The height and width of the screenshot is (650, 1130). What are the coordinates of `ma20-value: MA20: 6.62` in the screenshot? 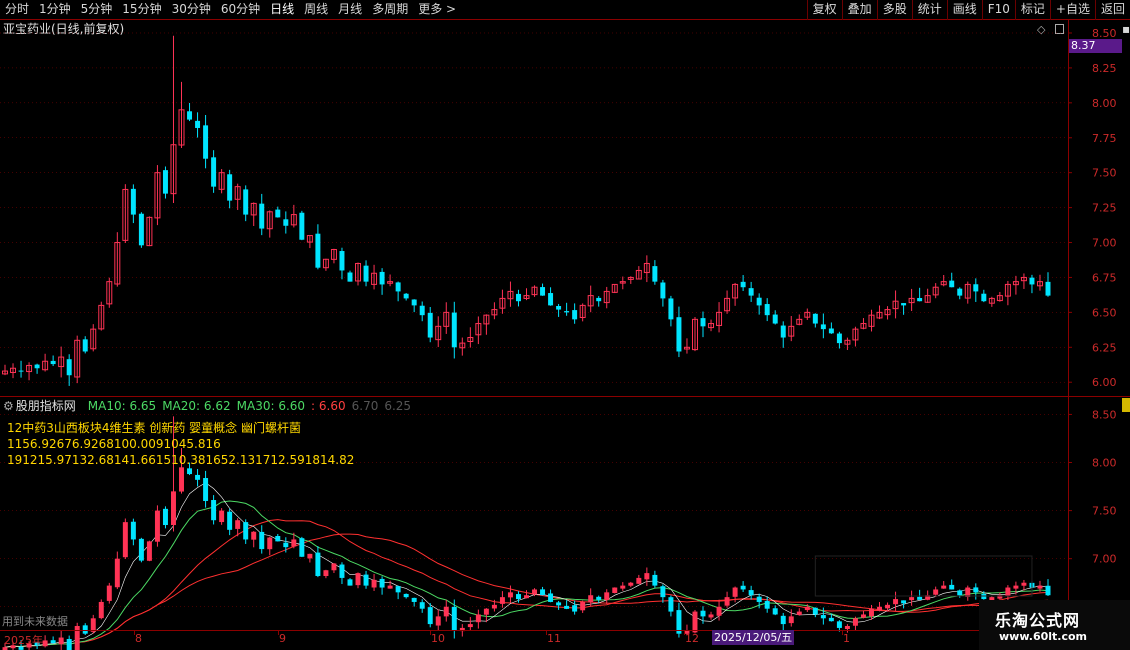 It's located at (196, 406).